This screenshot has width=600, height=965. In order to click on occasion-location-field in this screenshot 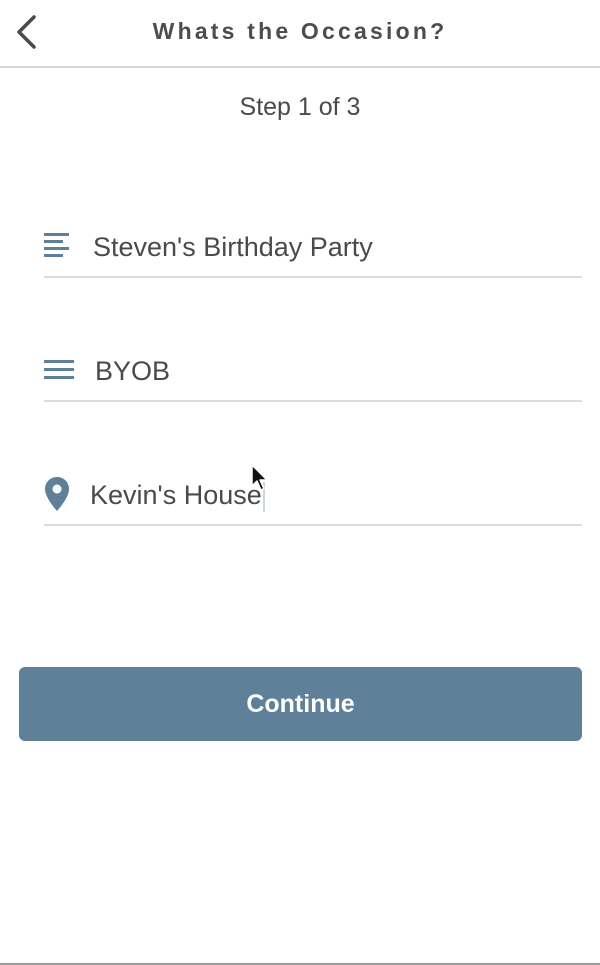, I will do `click(313, 496)`.